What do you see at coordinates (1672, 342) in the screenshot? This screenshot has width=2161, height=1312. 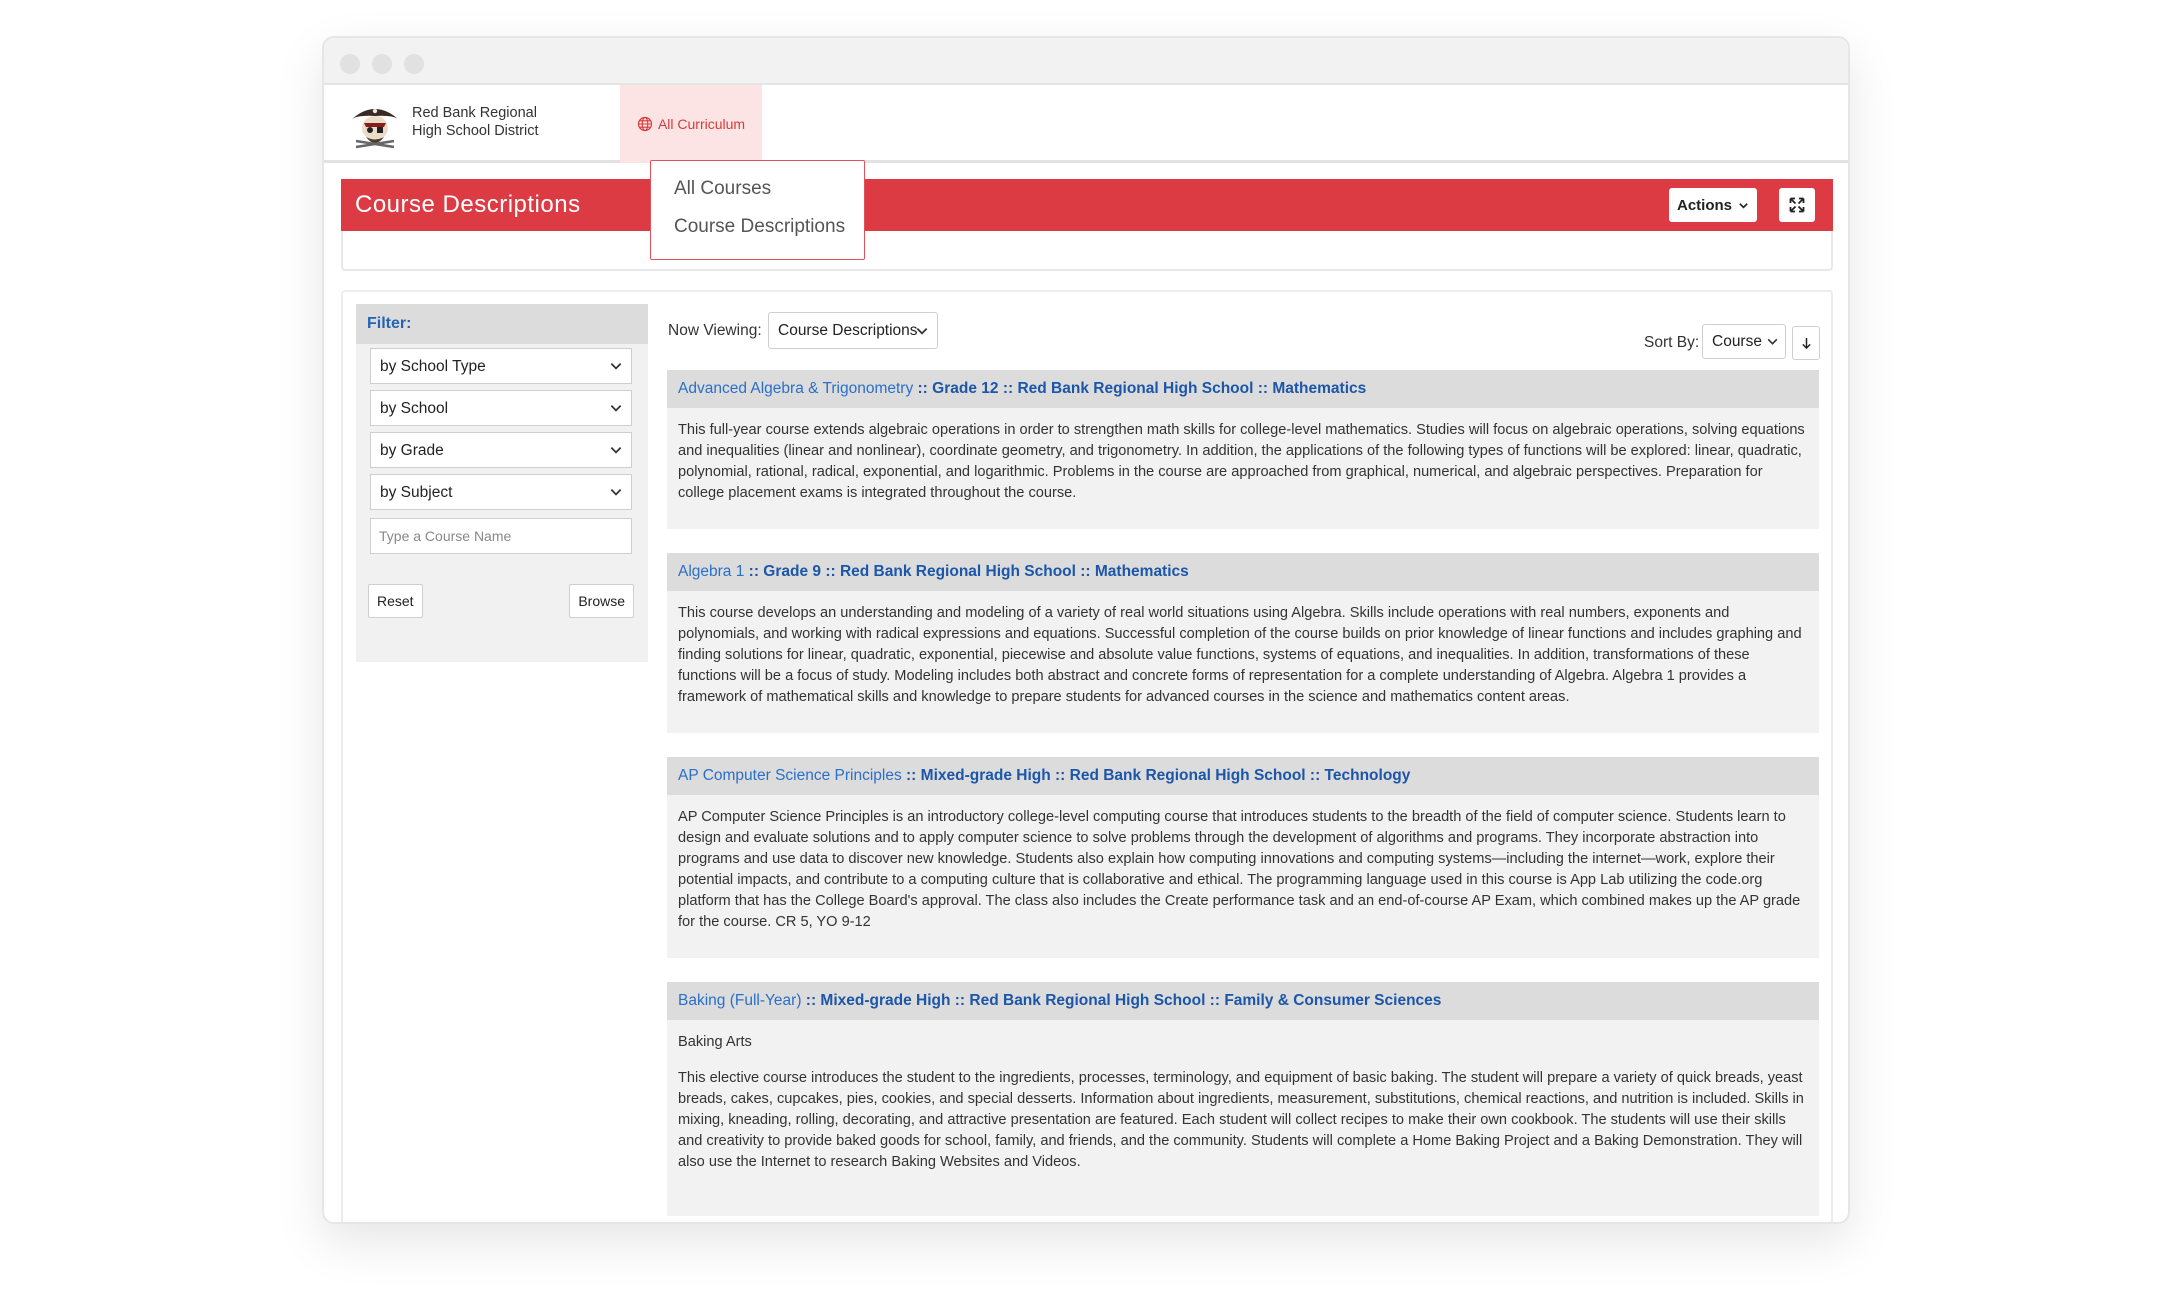 I see `sort-by-label: Sort By:` at bounding box center [1672, 342].